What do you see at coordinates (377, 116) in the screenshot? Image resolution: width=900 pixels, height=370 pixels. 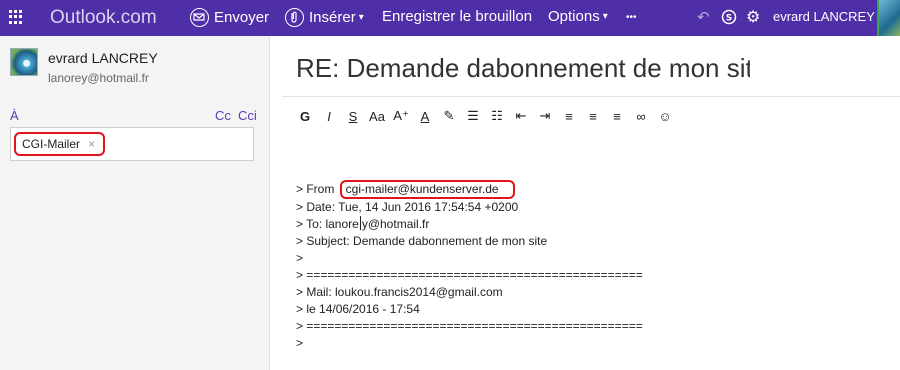 I see `font-size-button: Aa` at bounding box center [377, 116].